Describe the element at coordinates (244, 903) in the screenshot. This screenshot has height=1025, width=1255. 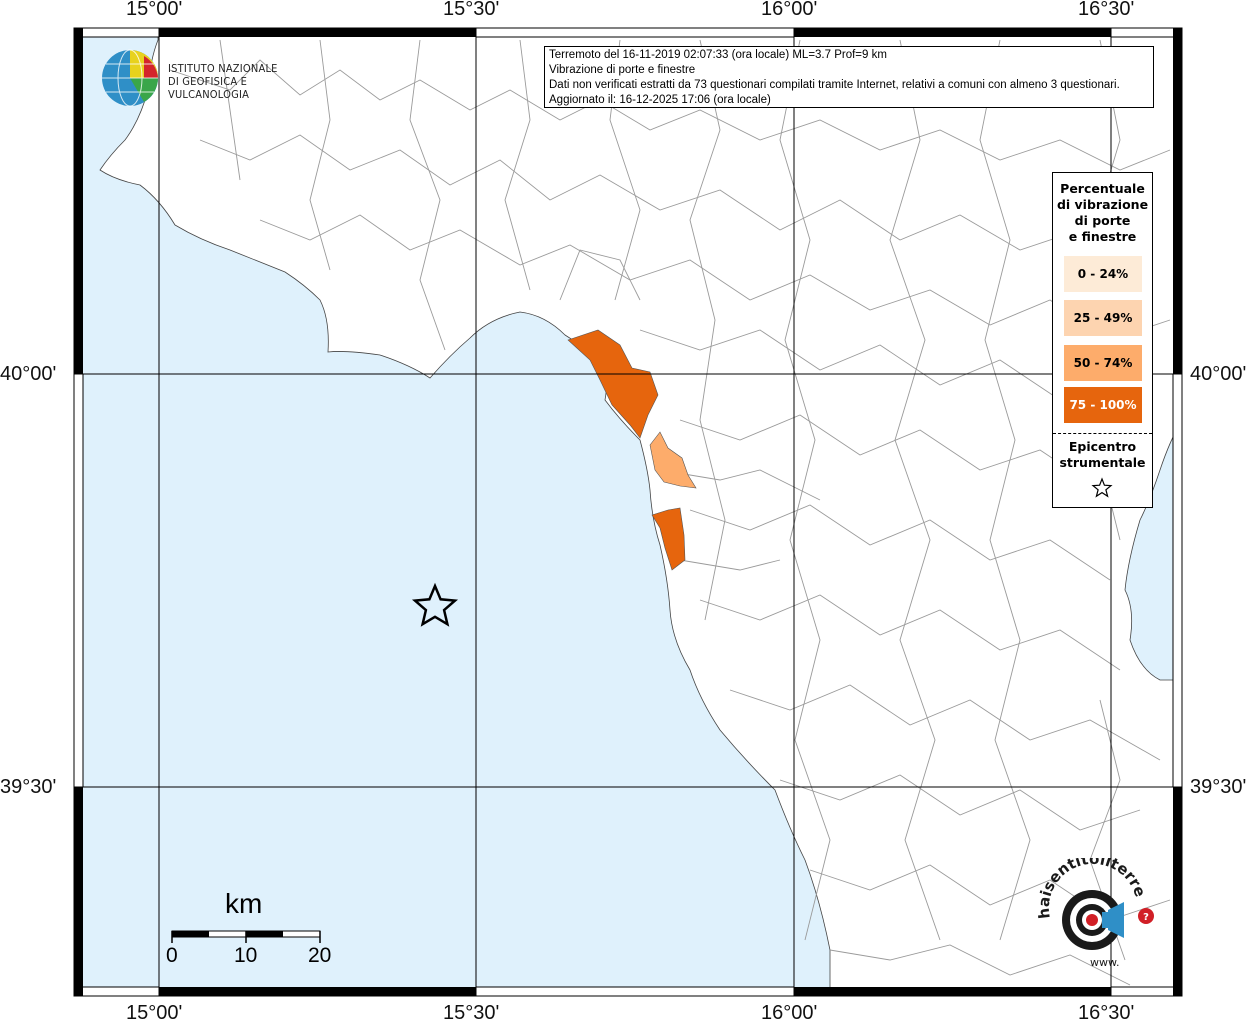
I see `scale-unit: km` at that location.